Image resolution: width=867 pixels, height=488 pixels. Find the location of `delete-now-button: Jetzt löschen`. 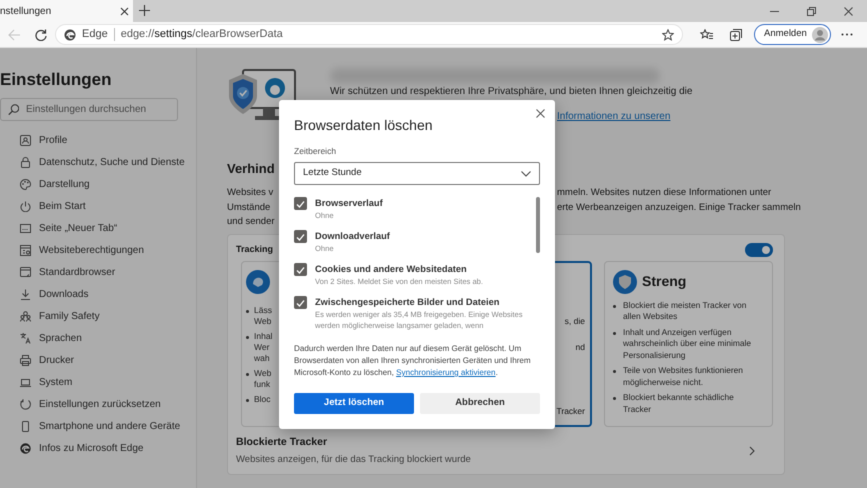

delete-now-button: Jetzt löschen is located at coordinates (354, 403).